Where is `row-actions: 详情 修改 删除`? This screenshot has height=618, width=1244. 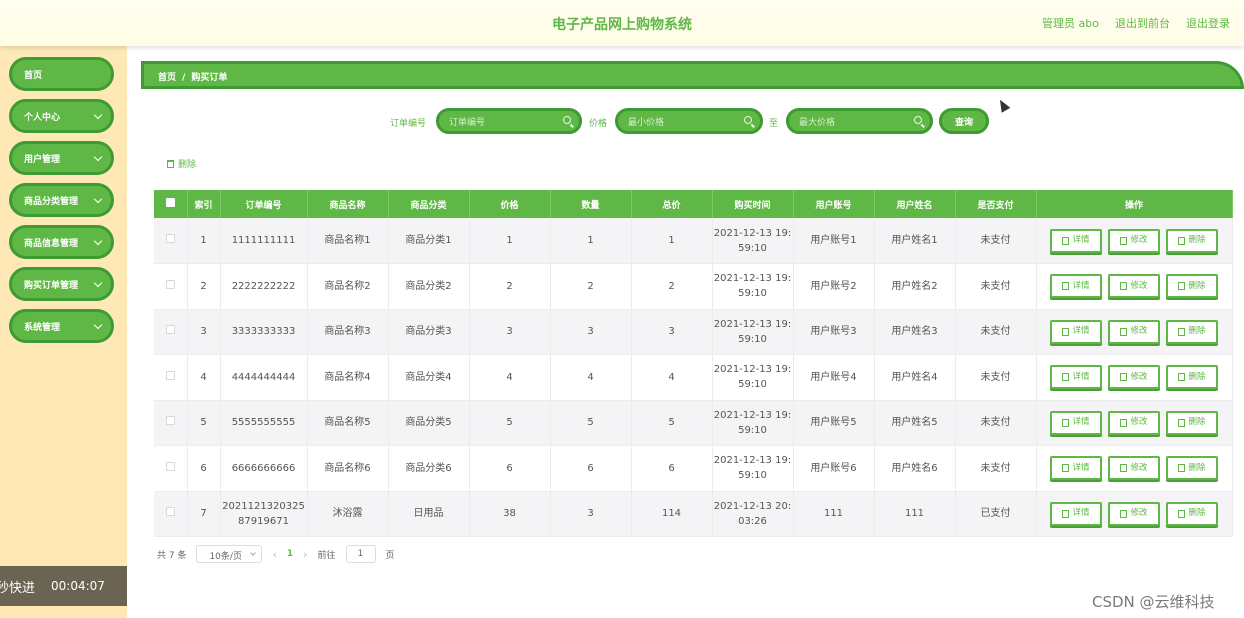
row-actions: 详情 修改 删除 is located at coordinates (1134, 377).